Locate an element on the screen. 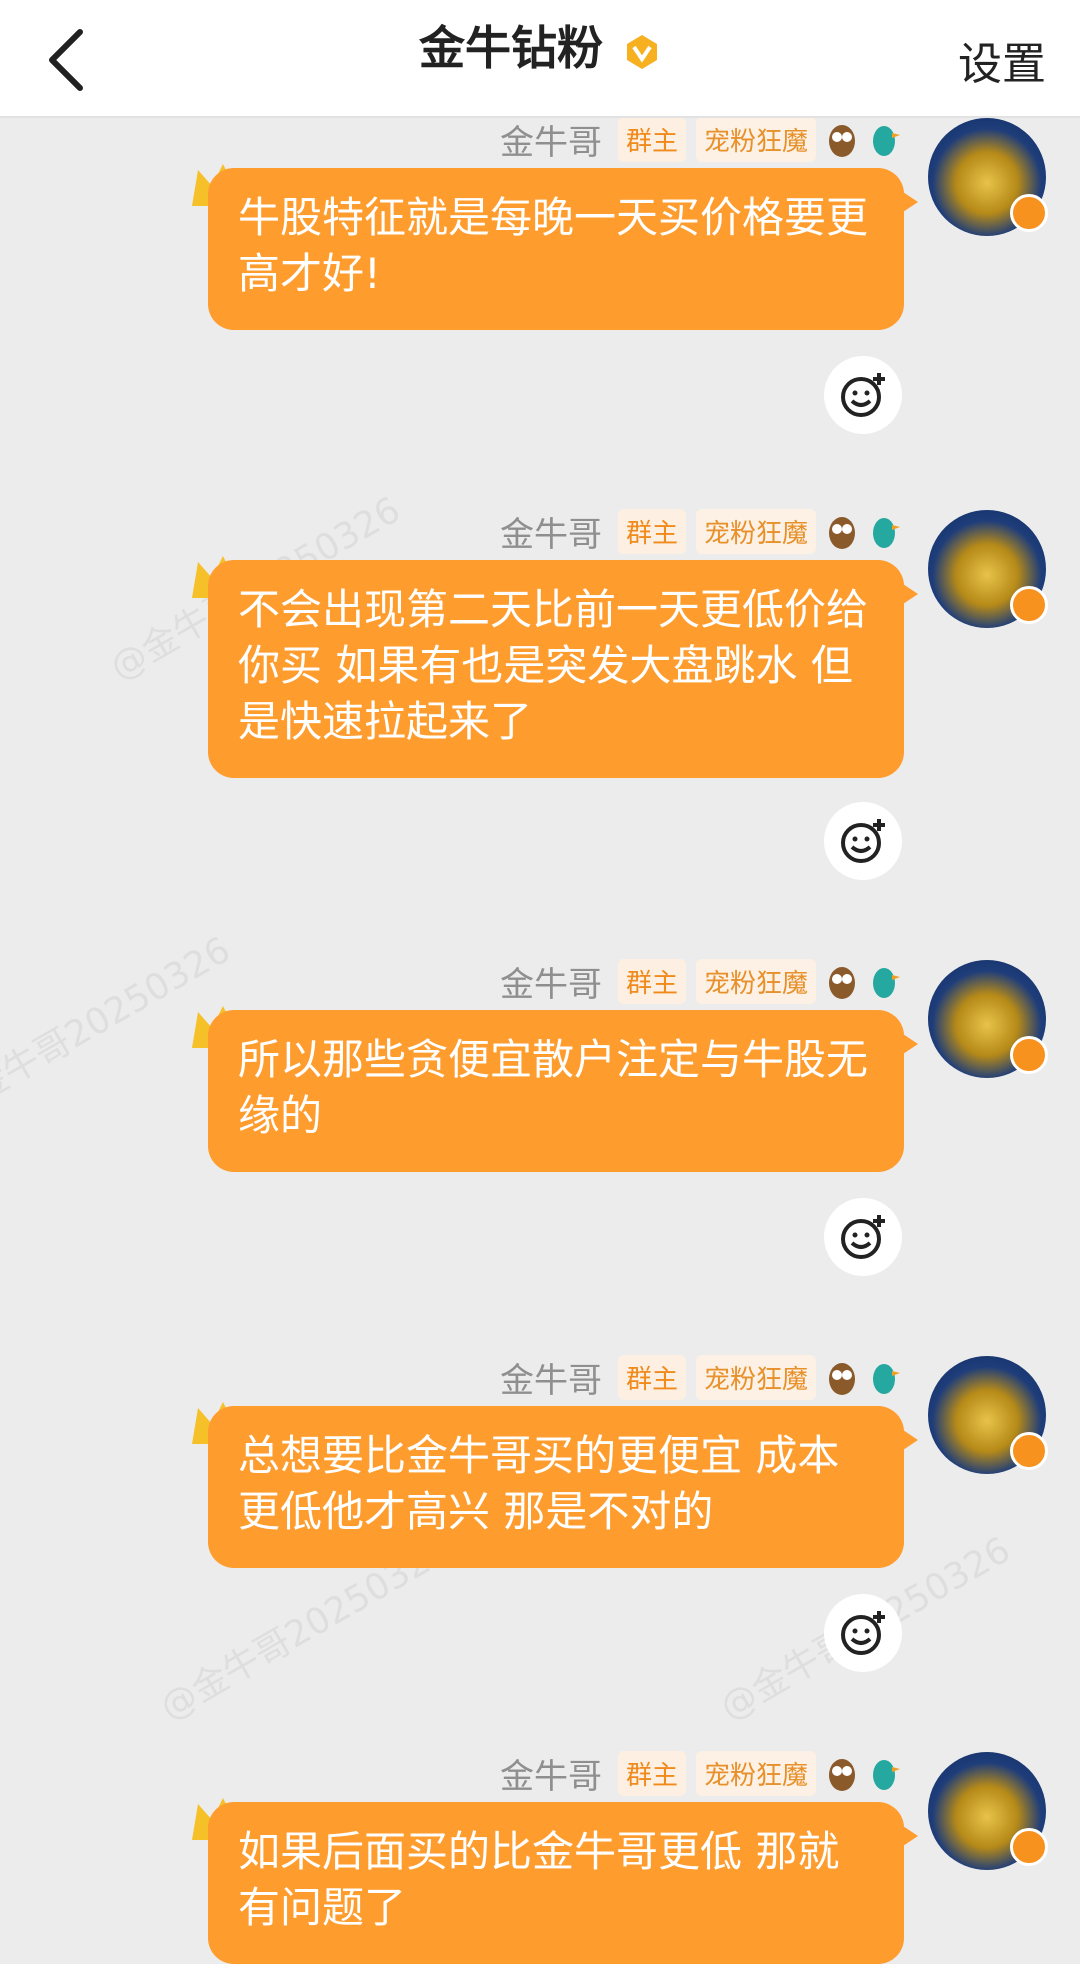  top-bar: 金牛钻粉 设置 is located at coordinates (540, 59).